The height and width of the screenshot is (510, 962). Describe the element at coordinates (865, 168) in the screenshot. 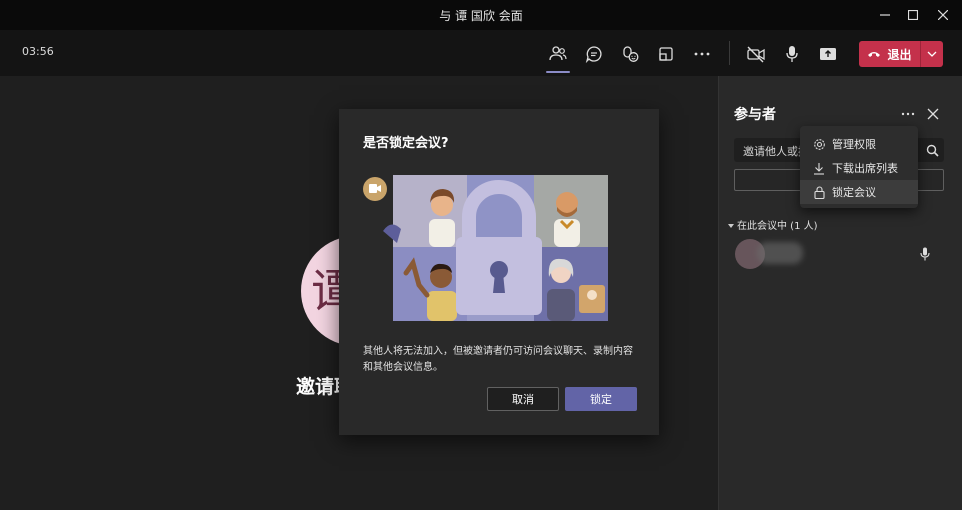

I see `menu-item-label: 下载出席列表` at that location.